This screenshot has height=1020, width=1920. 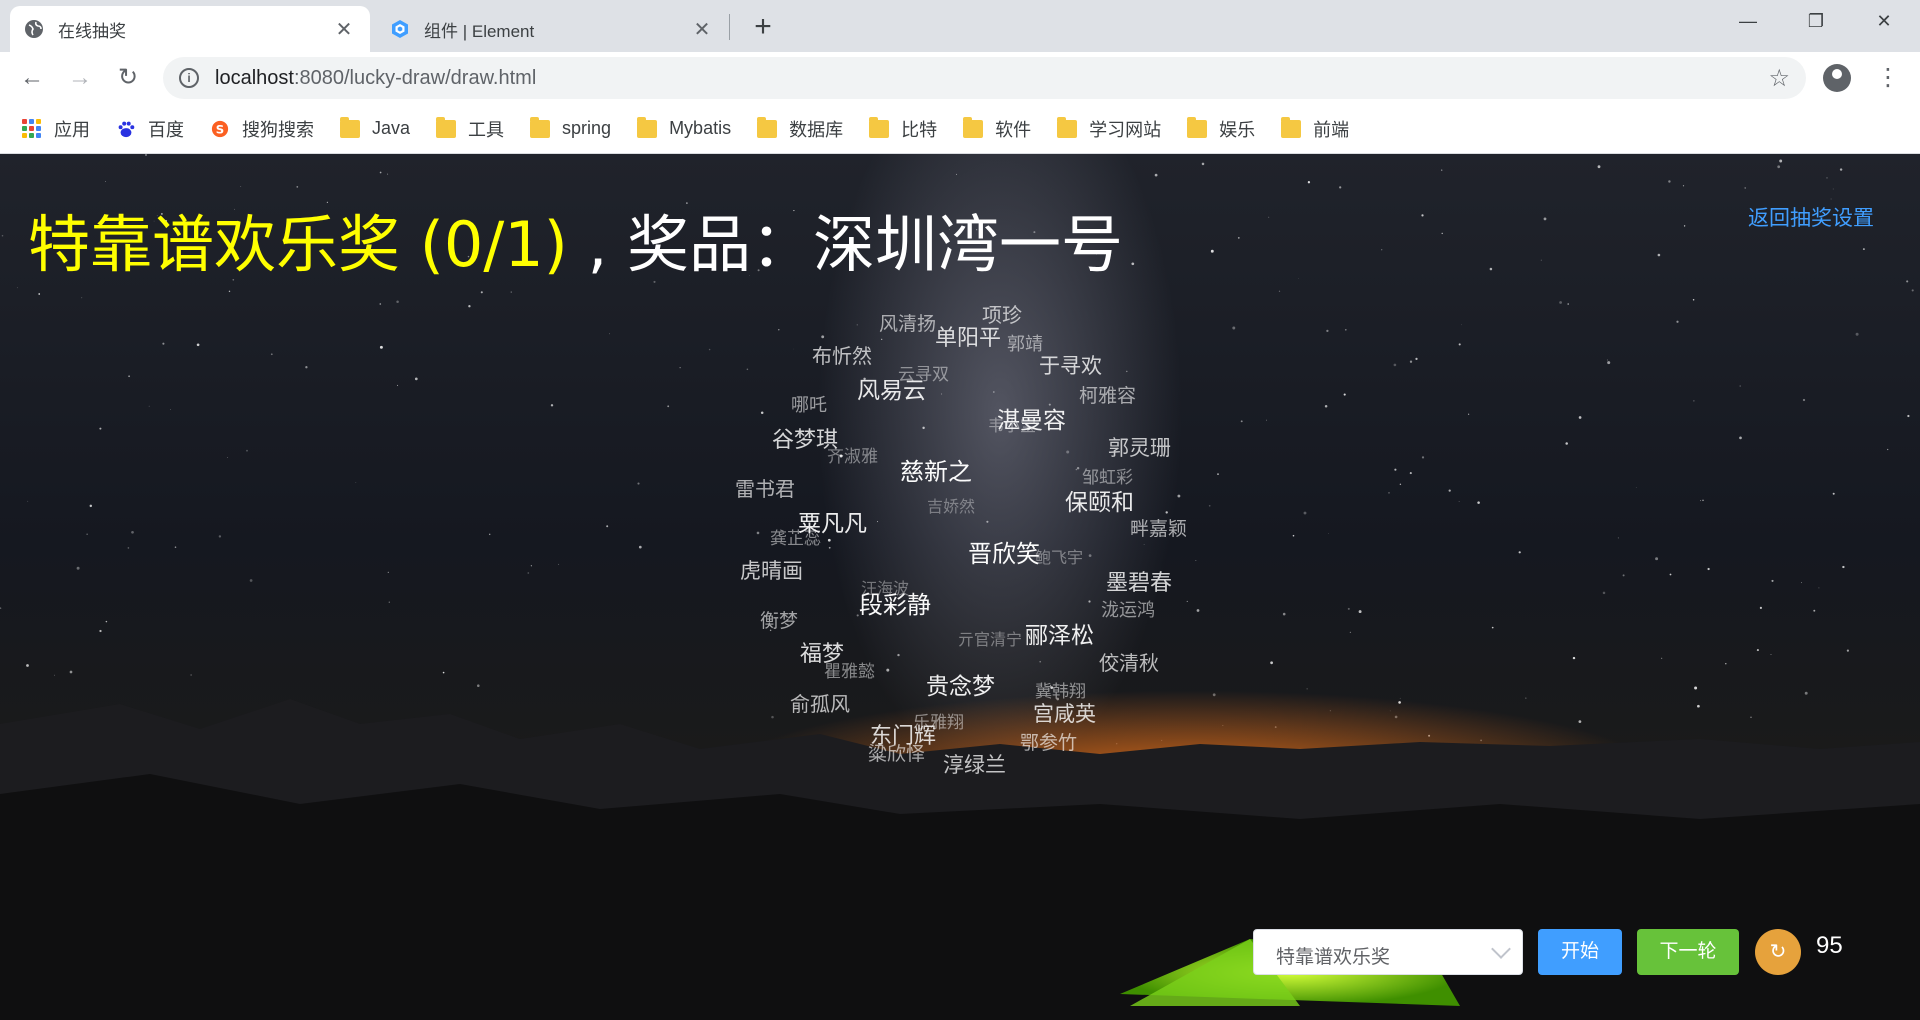 What do you see at coordinates (166, 129) in the screenshot?
I see `bookmark-label: 百度` at bounding box center [166, 129].